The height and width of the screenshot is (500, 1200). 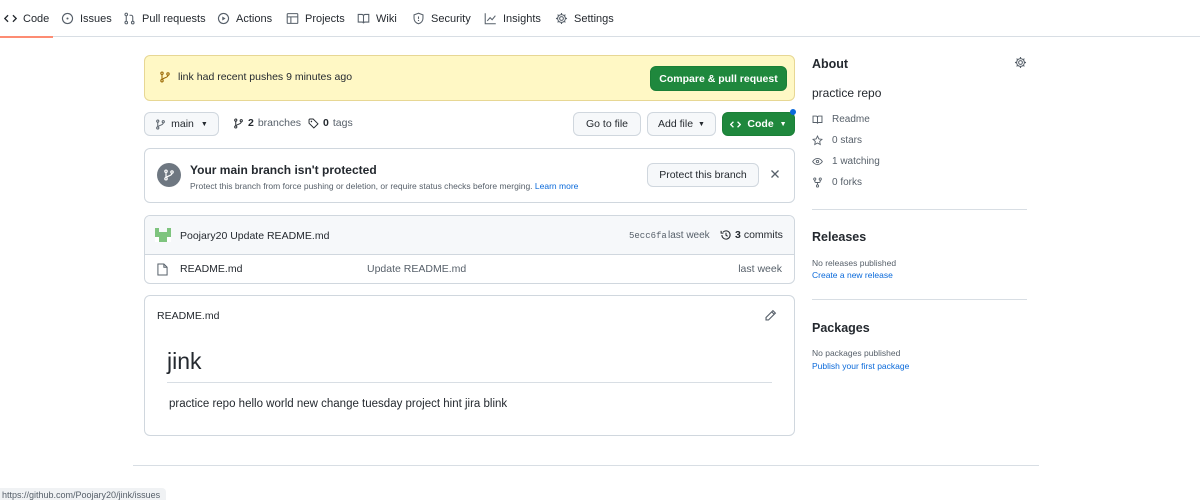 What do you see at coordinates (854, 263) in the screenshot?
I see `no-releases-text: No releases published` at bounding box center [854, 263].